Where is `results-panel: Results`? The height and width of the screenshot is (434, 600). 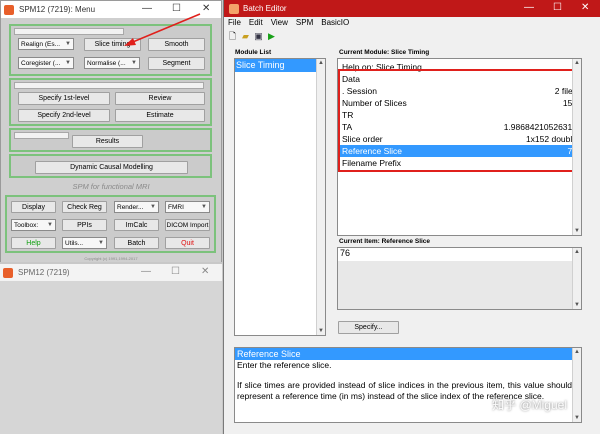 results-panel: Results is located at coordinates (110, 140).